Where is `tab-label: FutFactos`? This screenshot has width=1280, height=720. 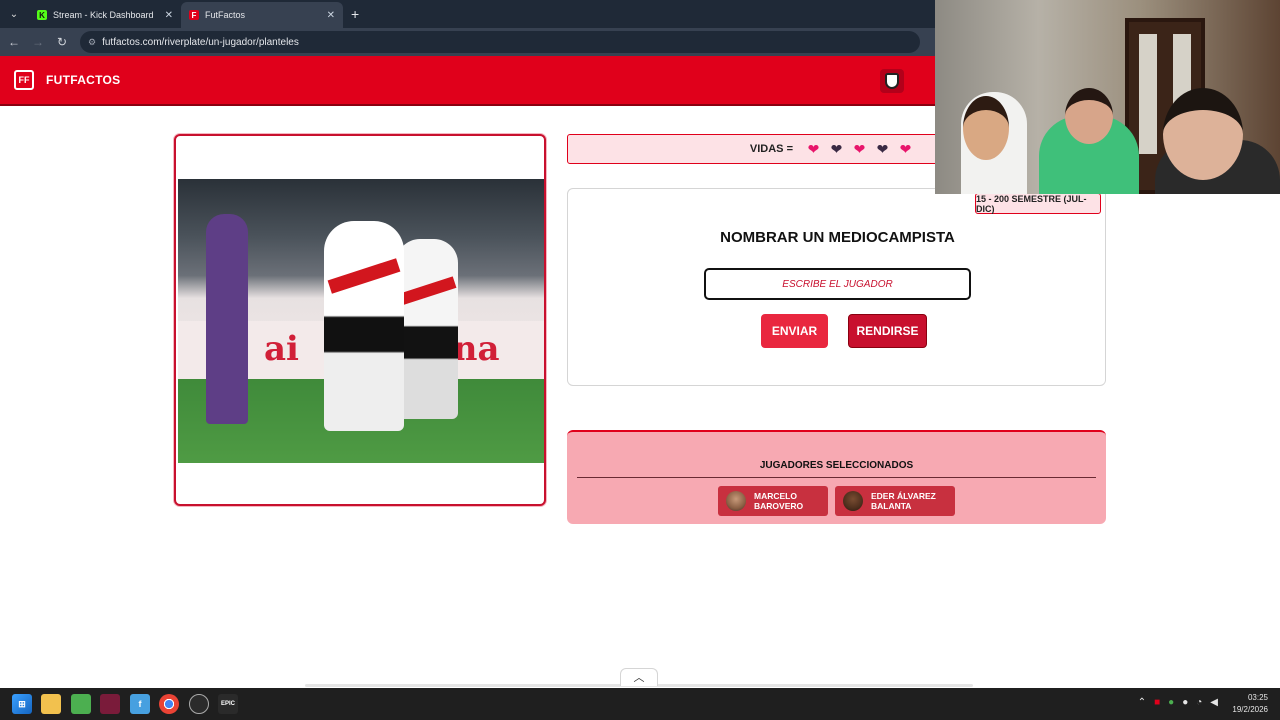 tab-label: FutFactos is located at coordinates (225, 15).